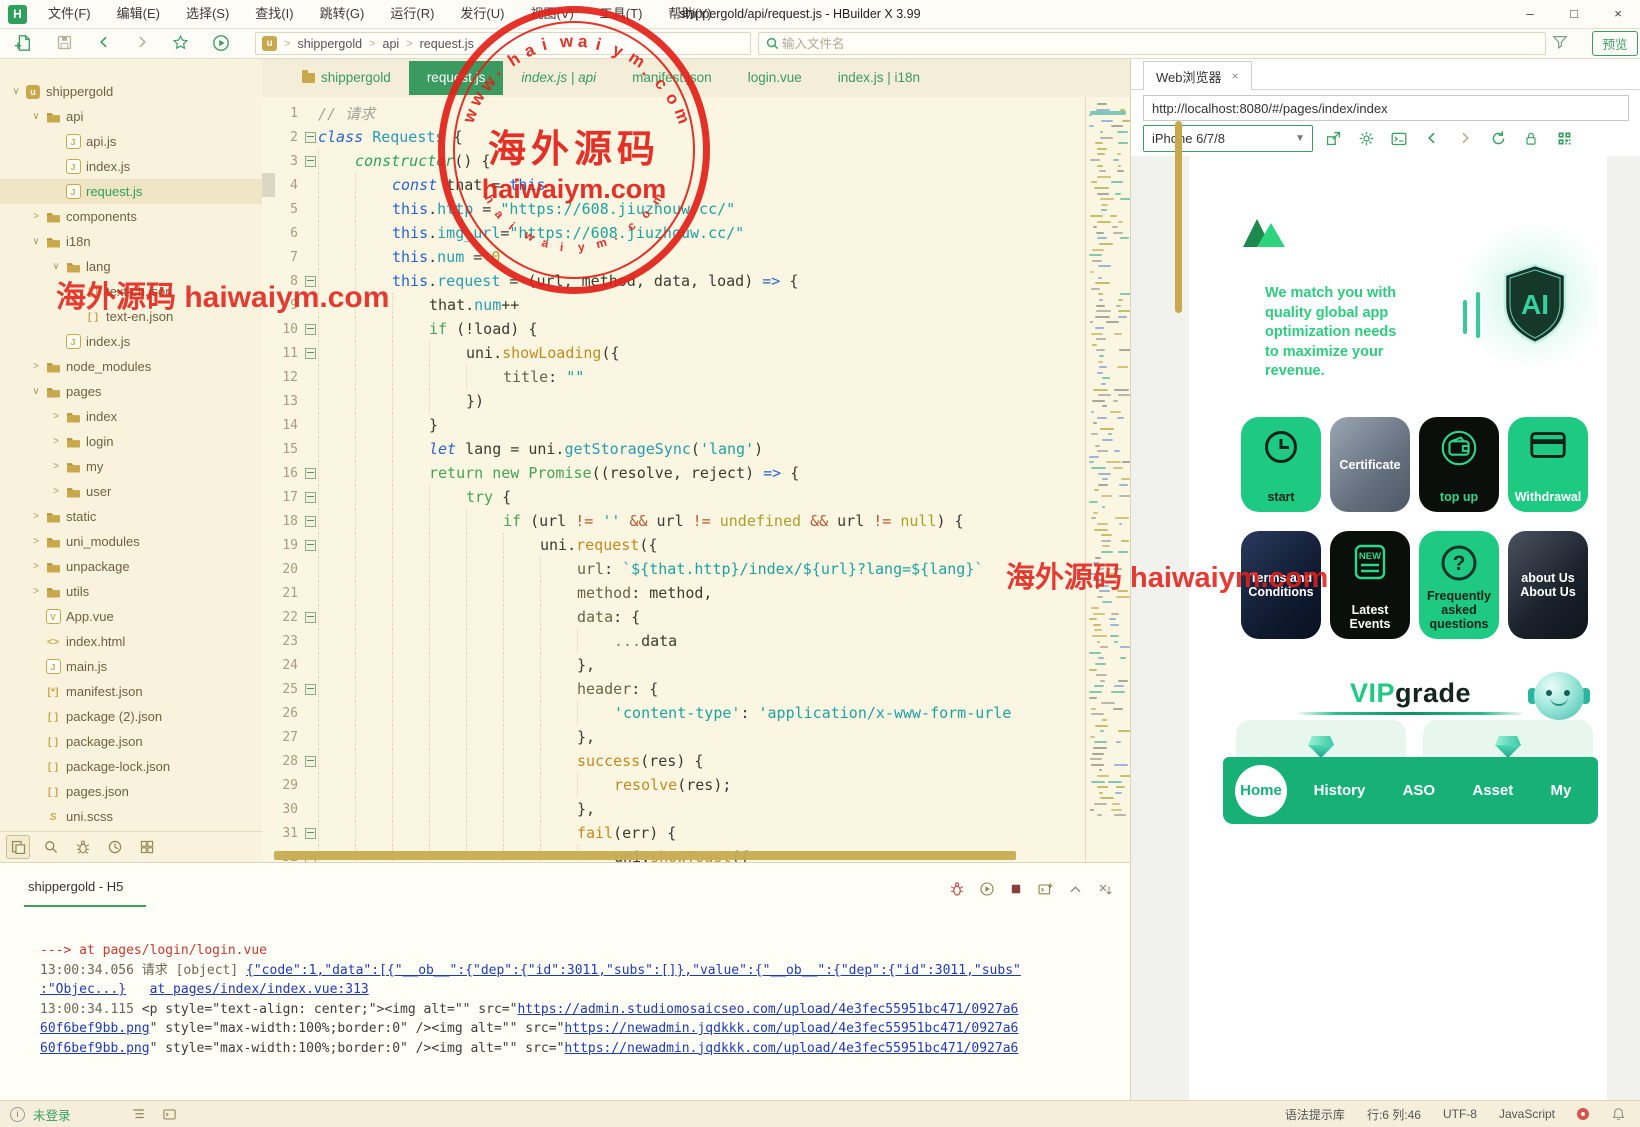  Describe the element at coordinates (131, 541) in the screenshot. I see `tree-item-uni-modules: > uni_modules` at that location.